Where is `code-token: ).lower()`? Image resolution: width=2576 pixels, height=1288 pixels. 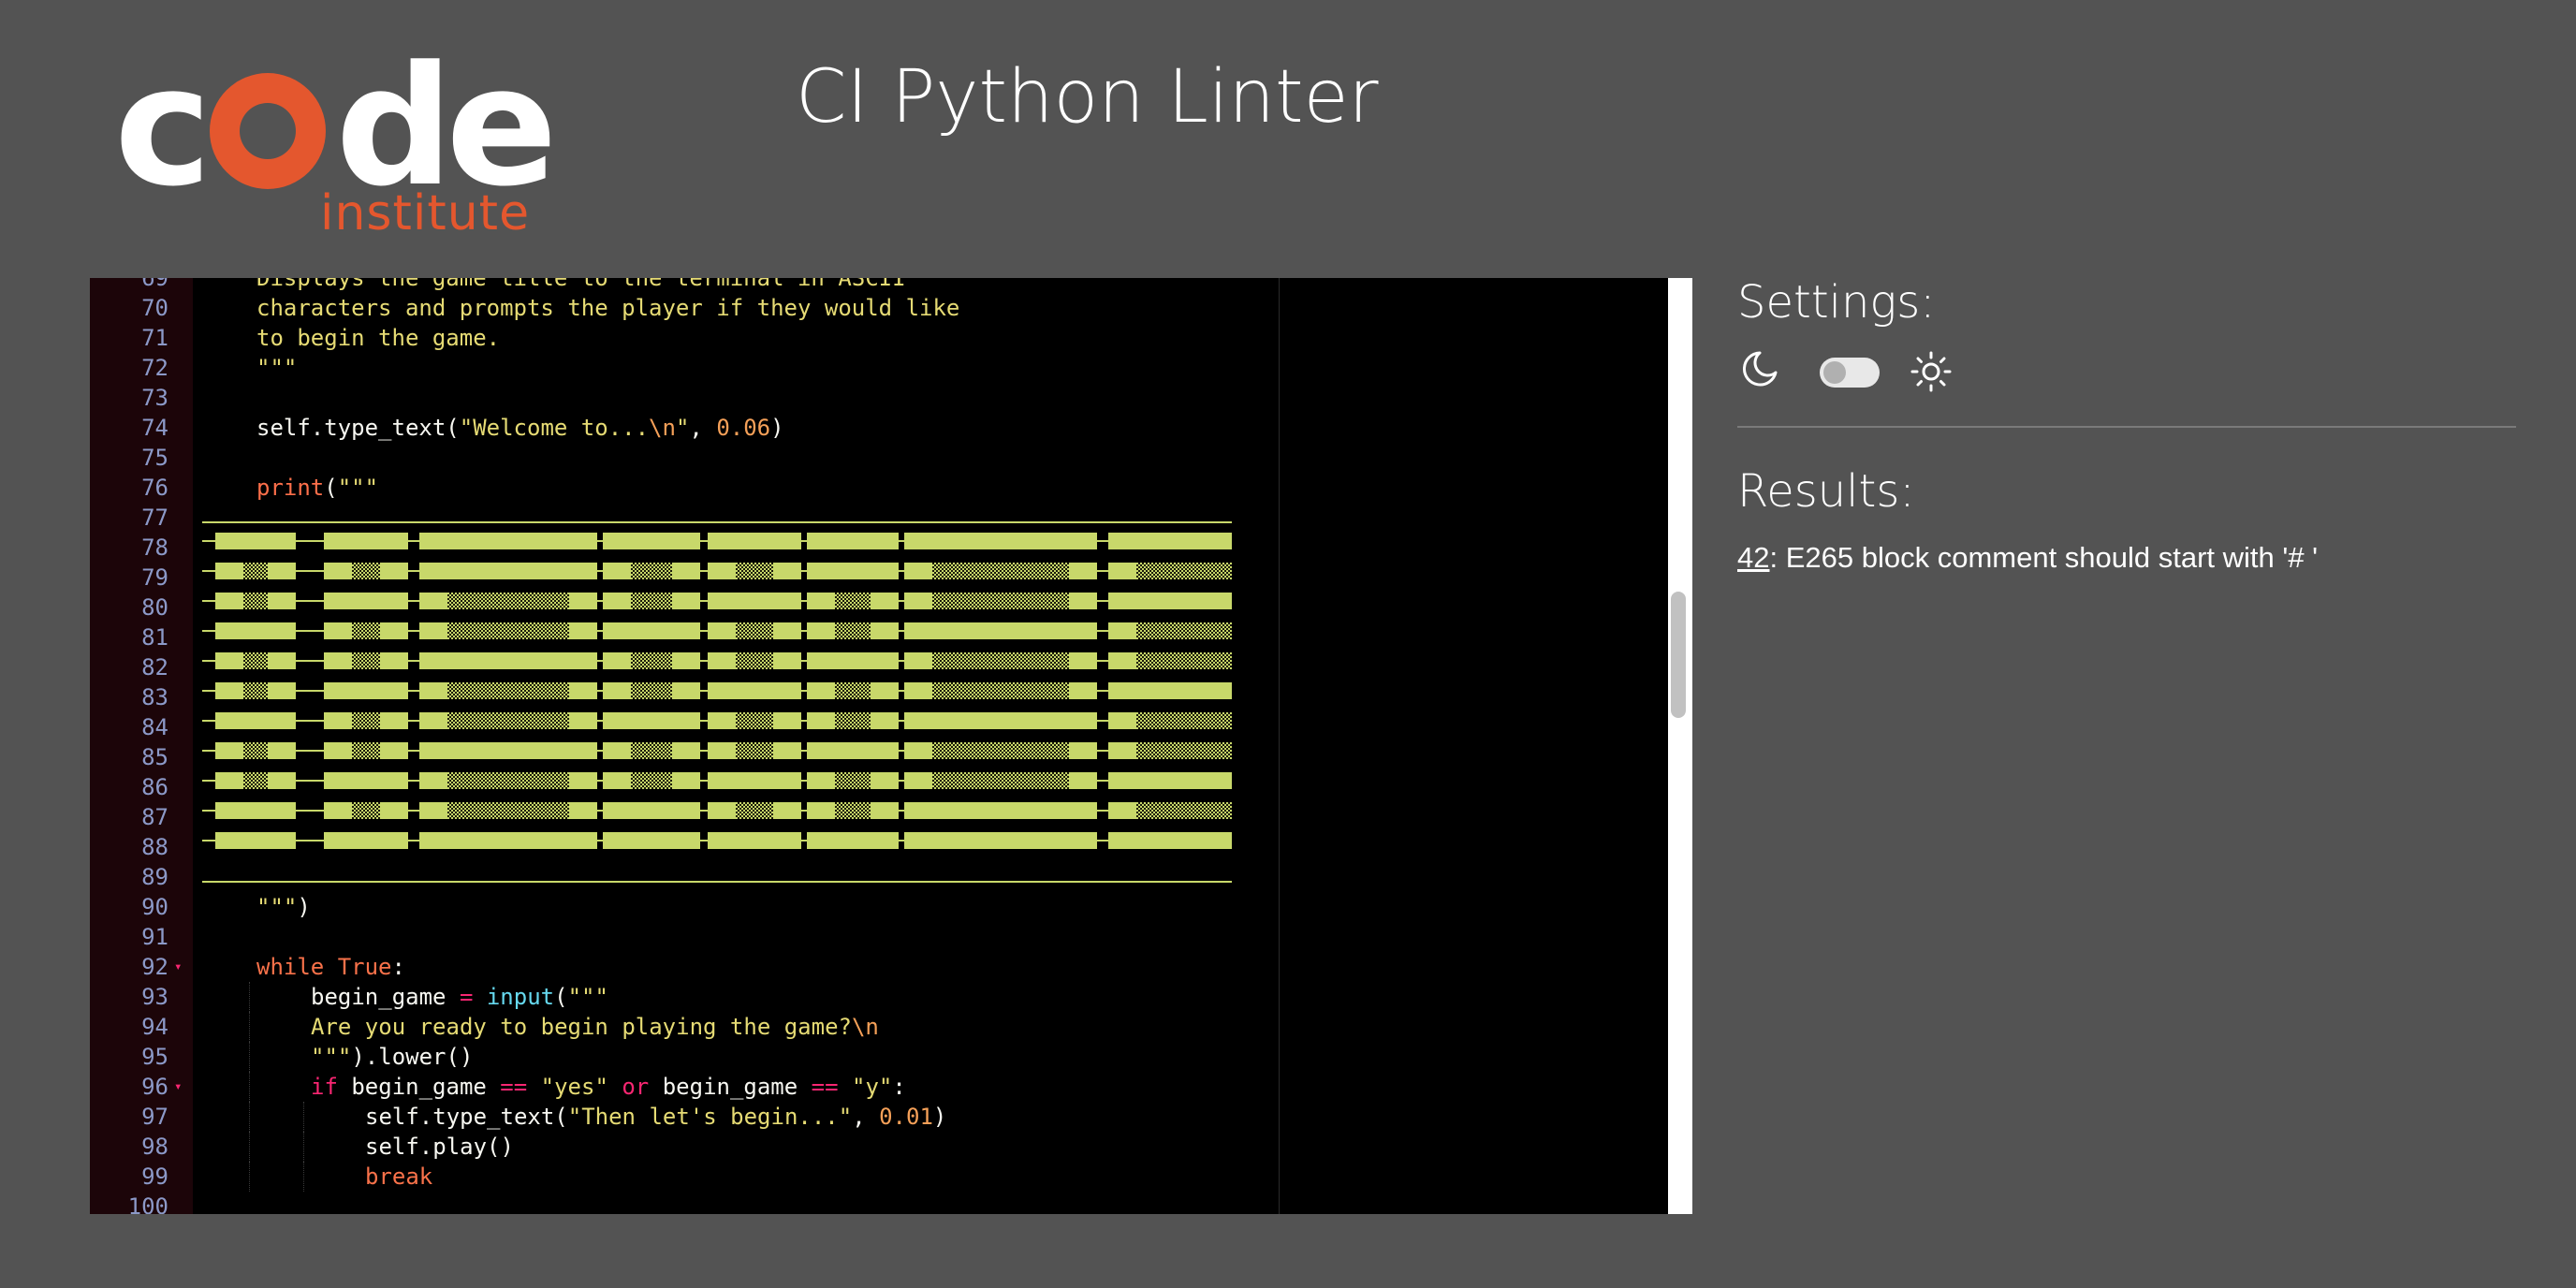 code-token: ).lower() is located at coordinates (412, 1057).